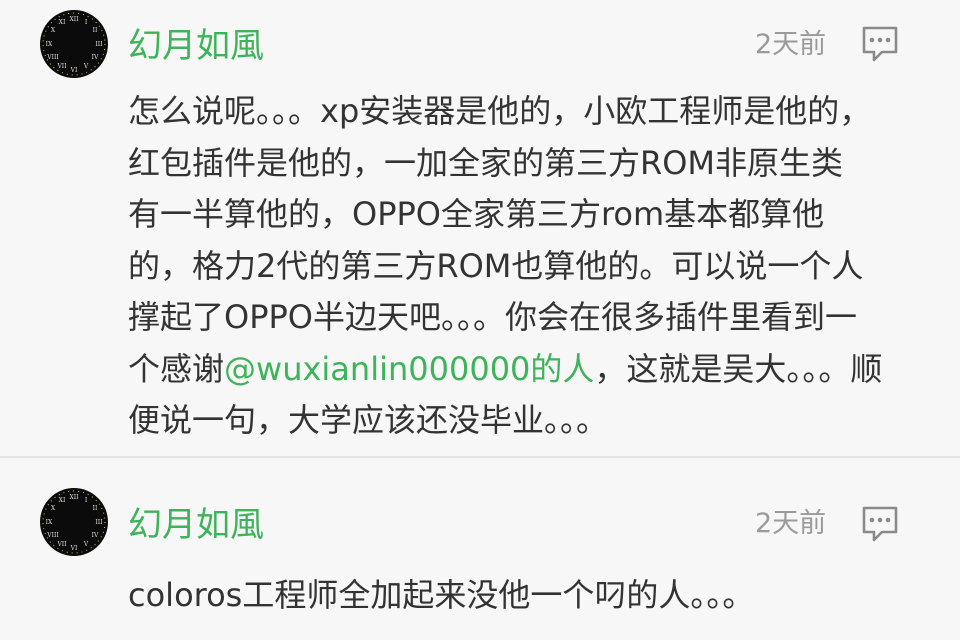  I want to click on comment-line: 便说一句，大学应该还没毕业。。。, so click(368, 420).